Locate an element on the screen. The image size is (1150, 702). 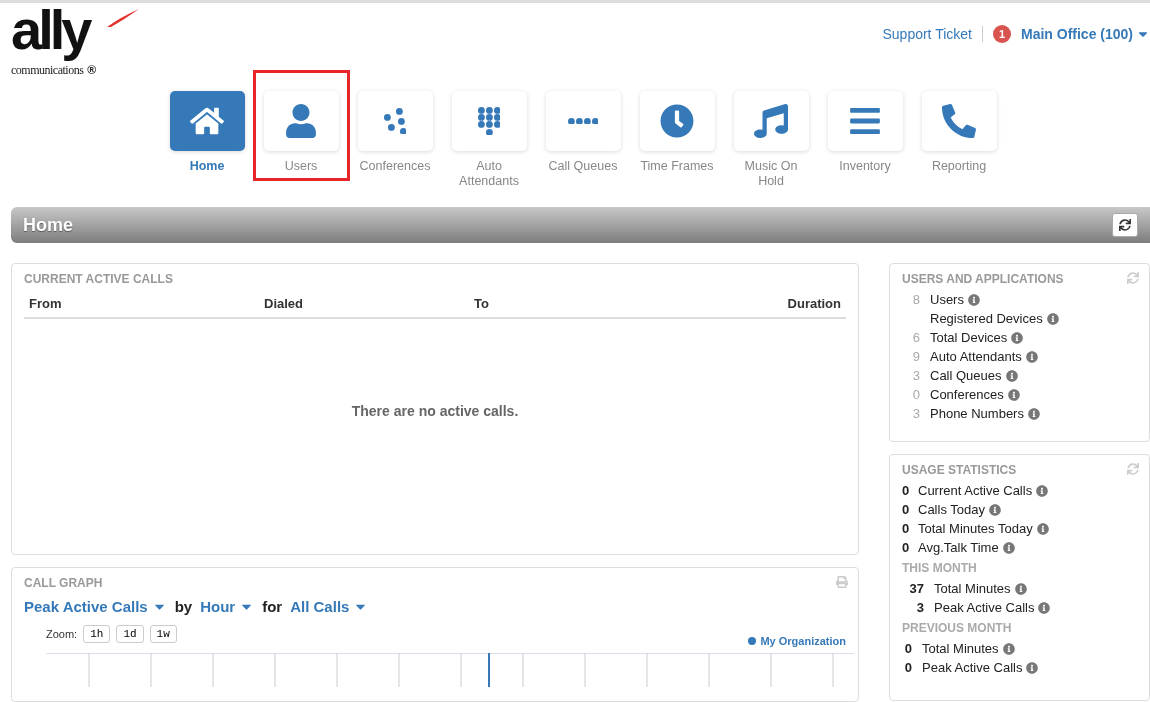
music-note-icon is located at coordinates (771, 121).